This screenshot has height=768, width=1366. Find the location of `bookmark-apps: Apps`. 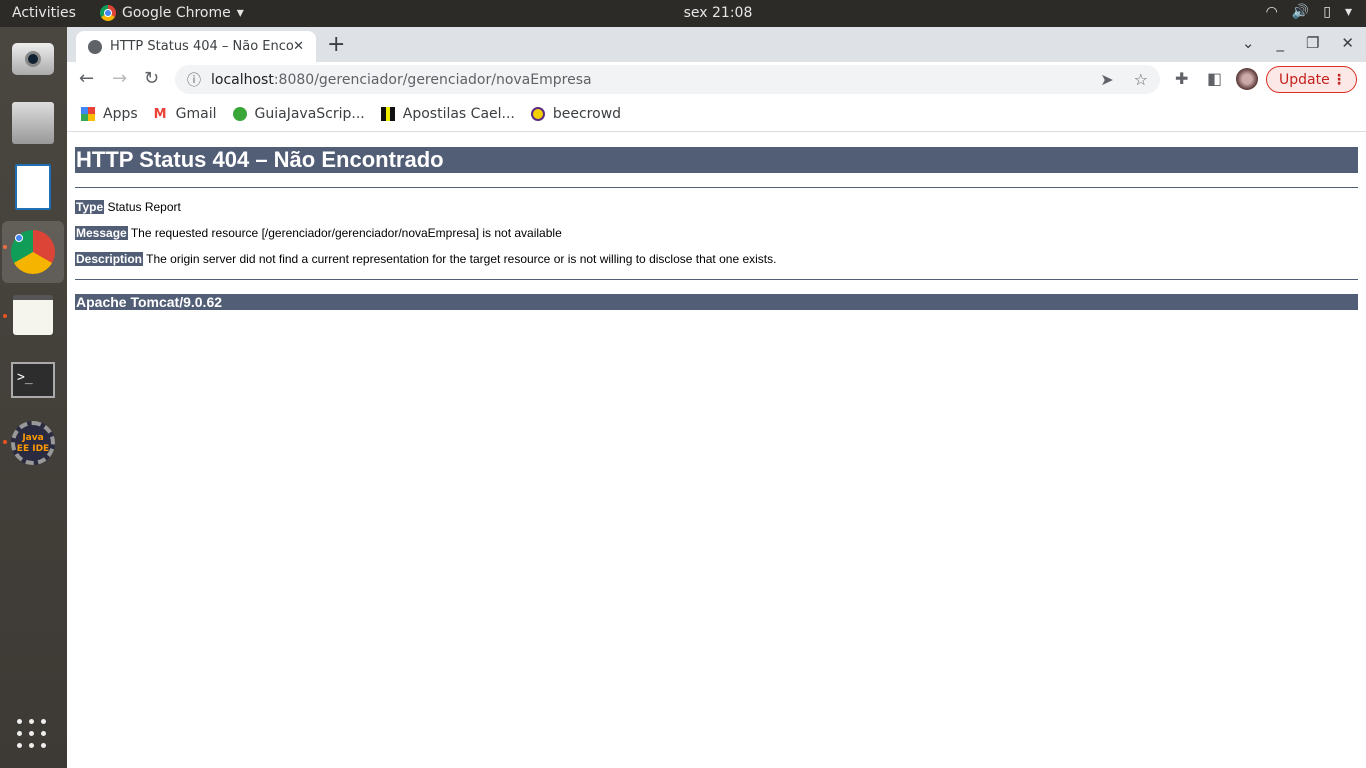

bookmark-apps: Apps is located at coordinates (109, 114).